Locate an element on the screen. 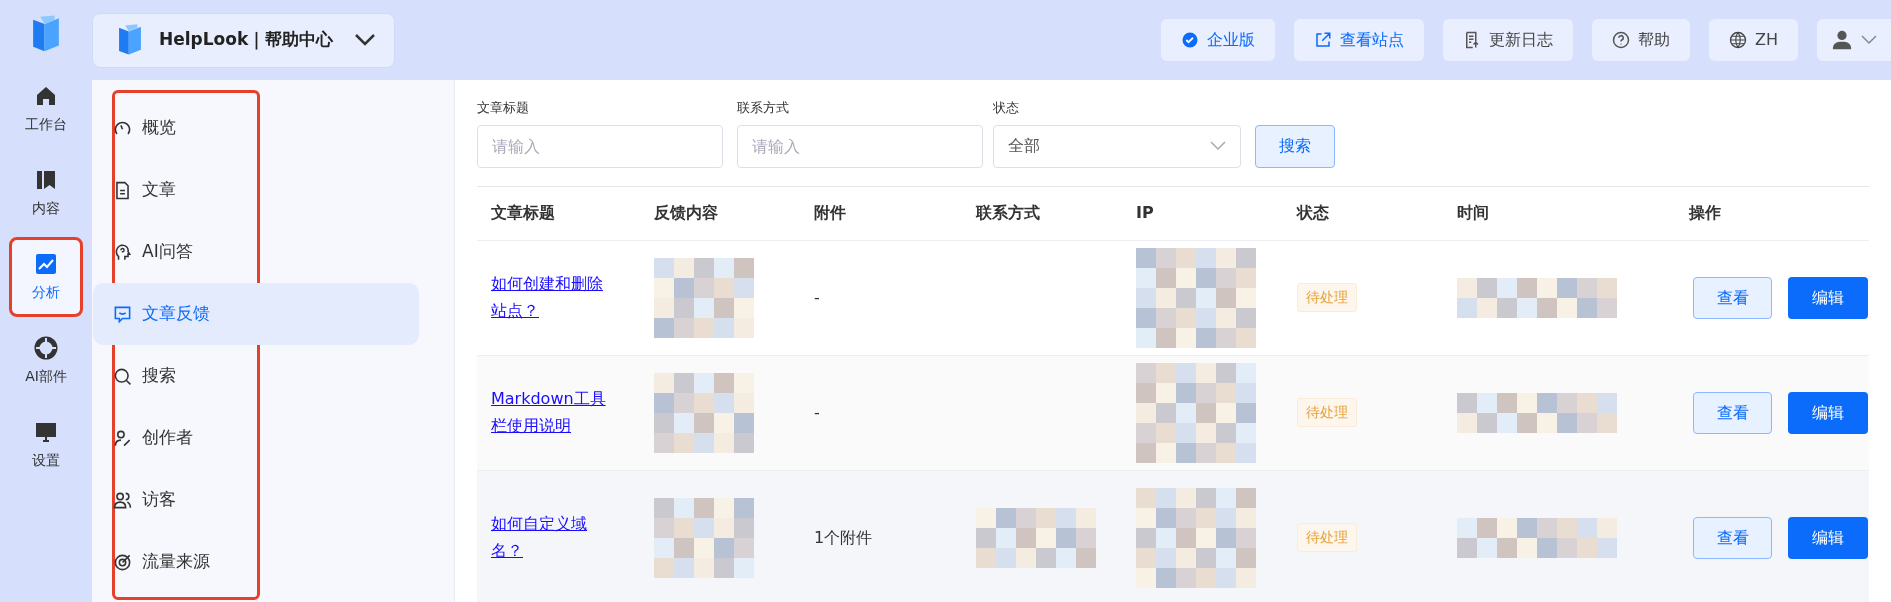 The image size is (1891, 602). article-link: 如何自定义域名？ is located at coordinates (551, 537).